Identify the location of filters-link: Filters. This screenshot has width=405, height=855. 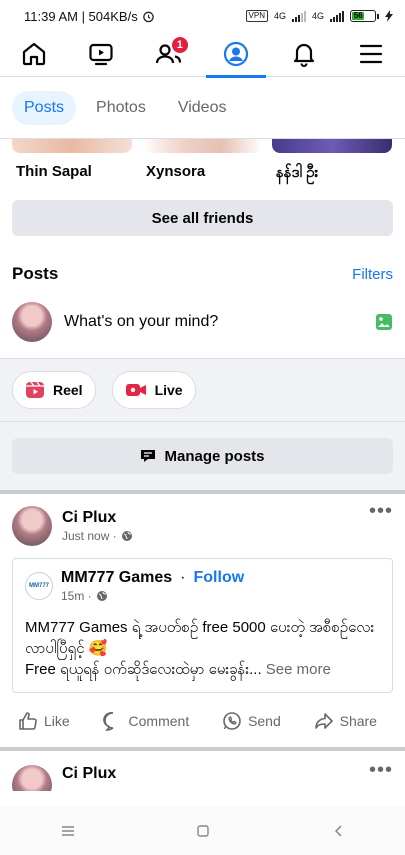
(372, 274).